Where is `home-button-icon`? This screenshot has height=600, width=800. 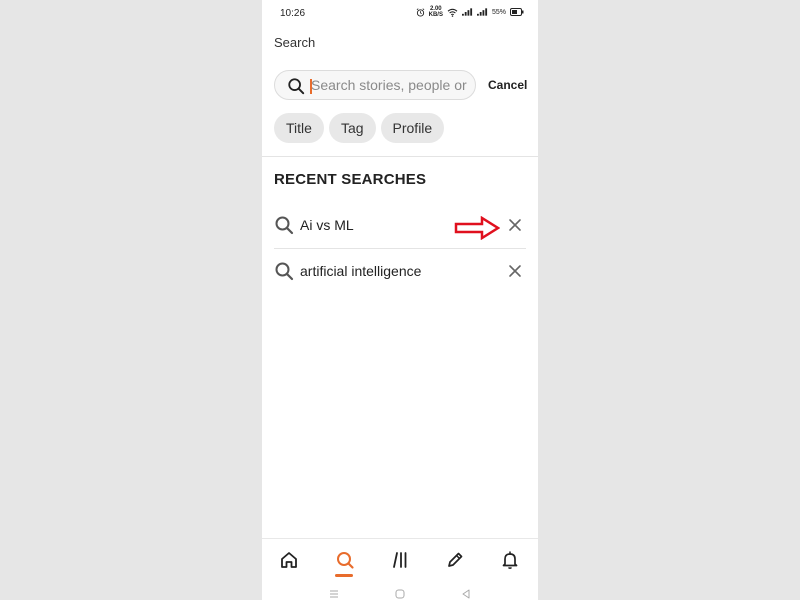 home-button-icon is located at coordinates (400, 594).